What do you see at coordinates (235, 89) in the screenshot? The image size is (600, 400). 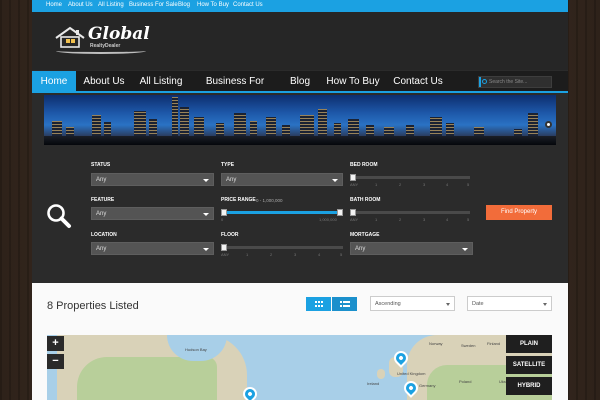 I see `nav-item-business-for-sale: Business For Sale` at bounding box center [235, 89].